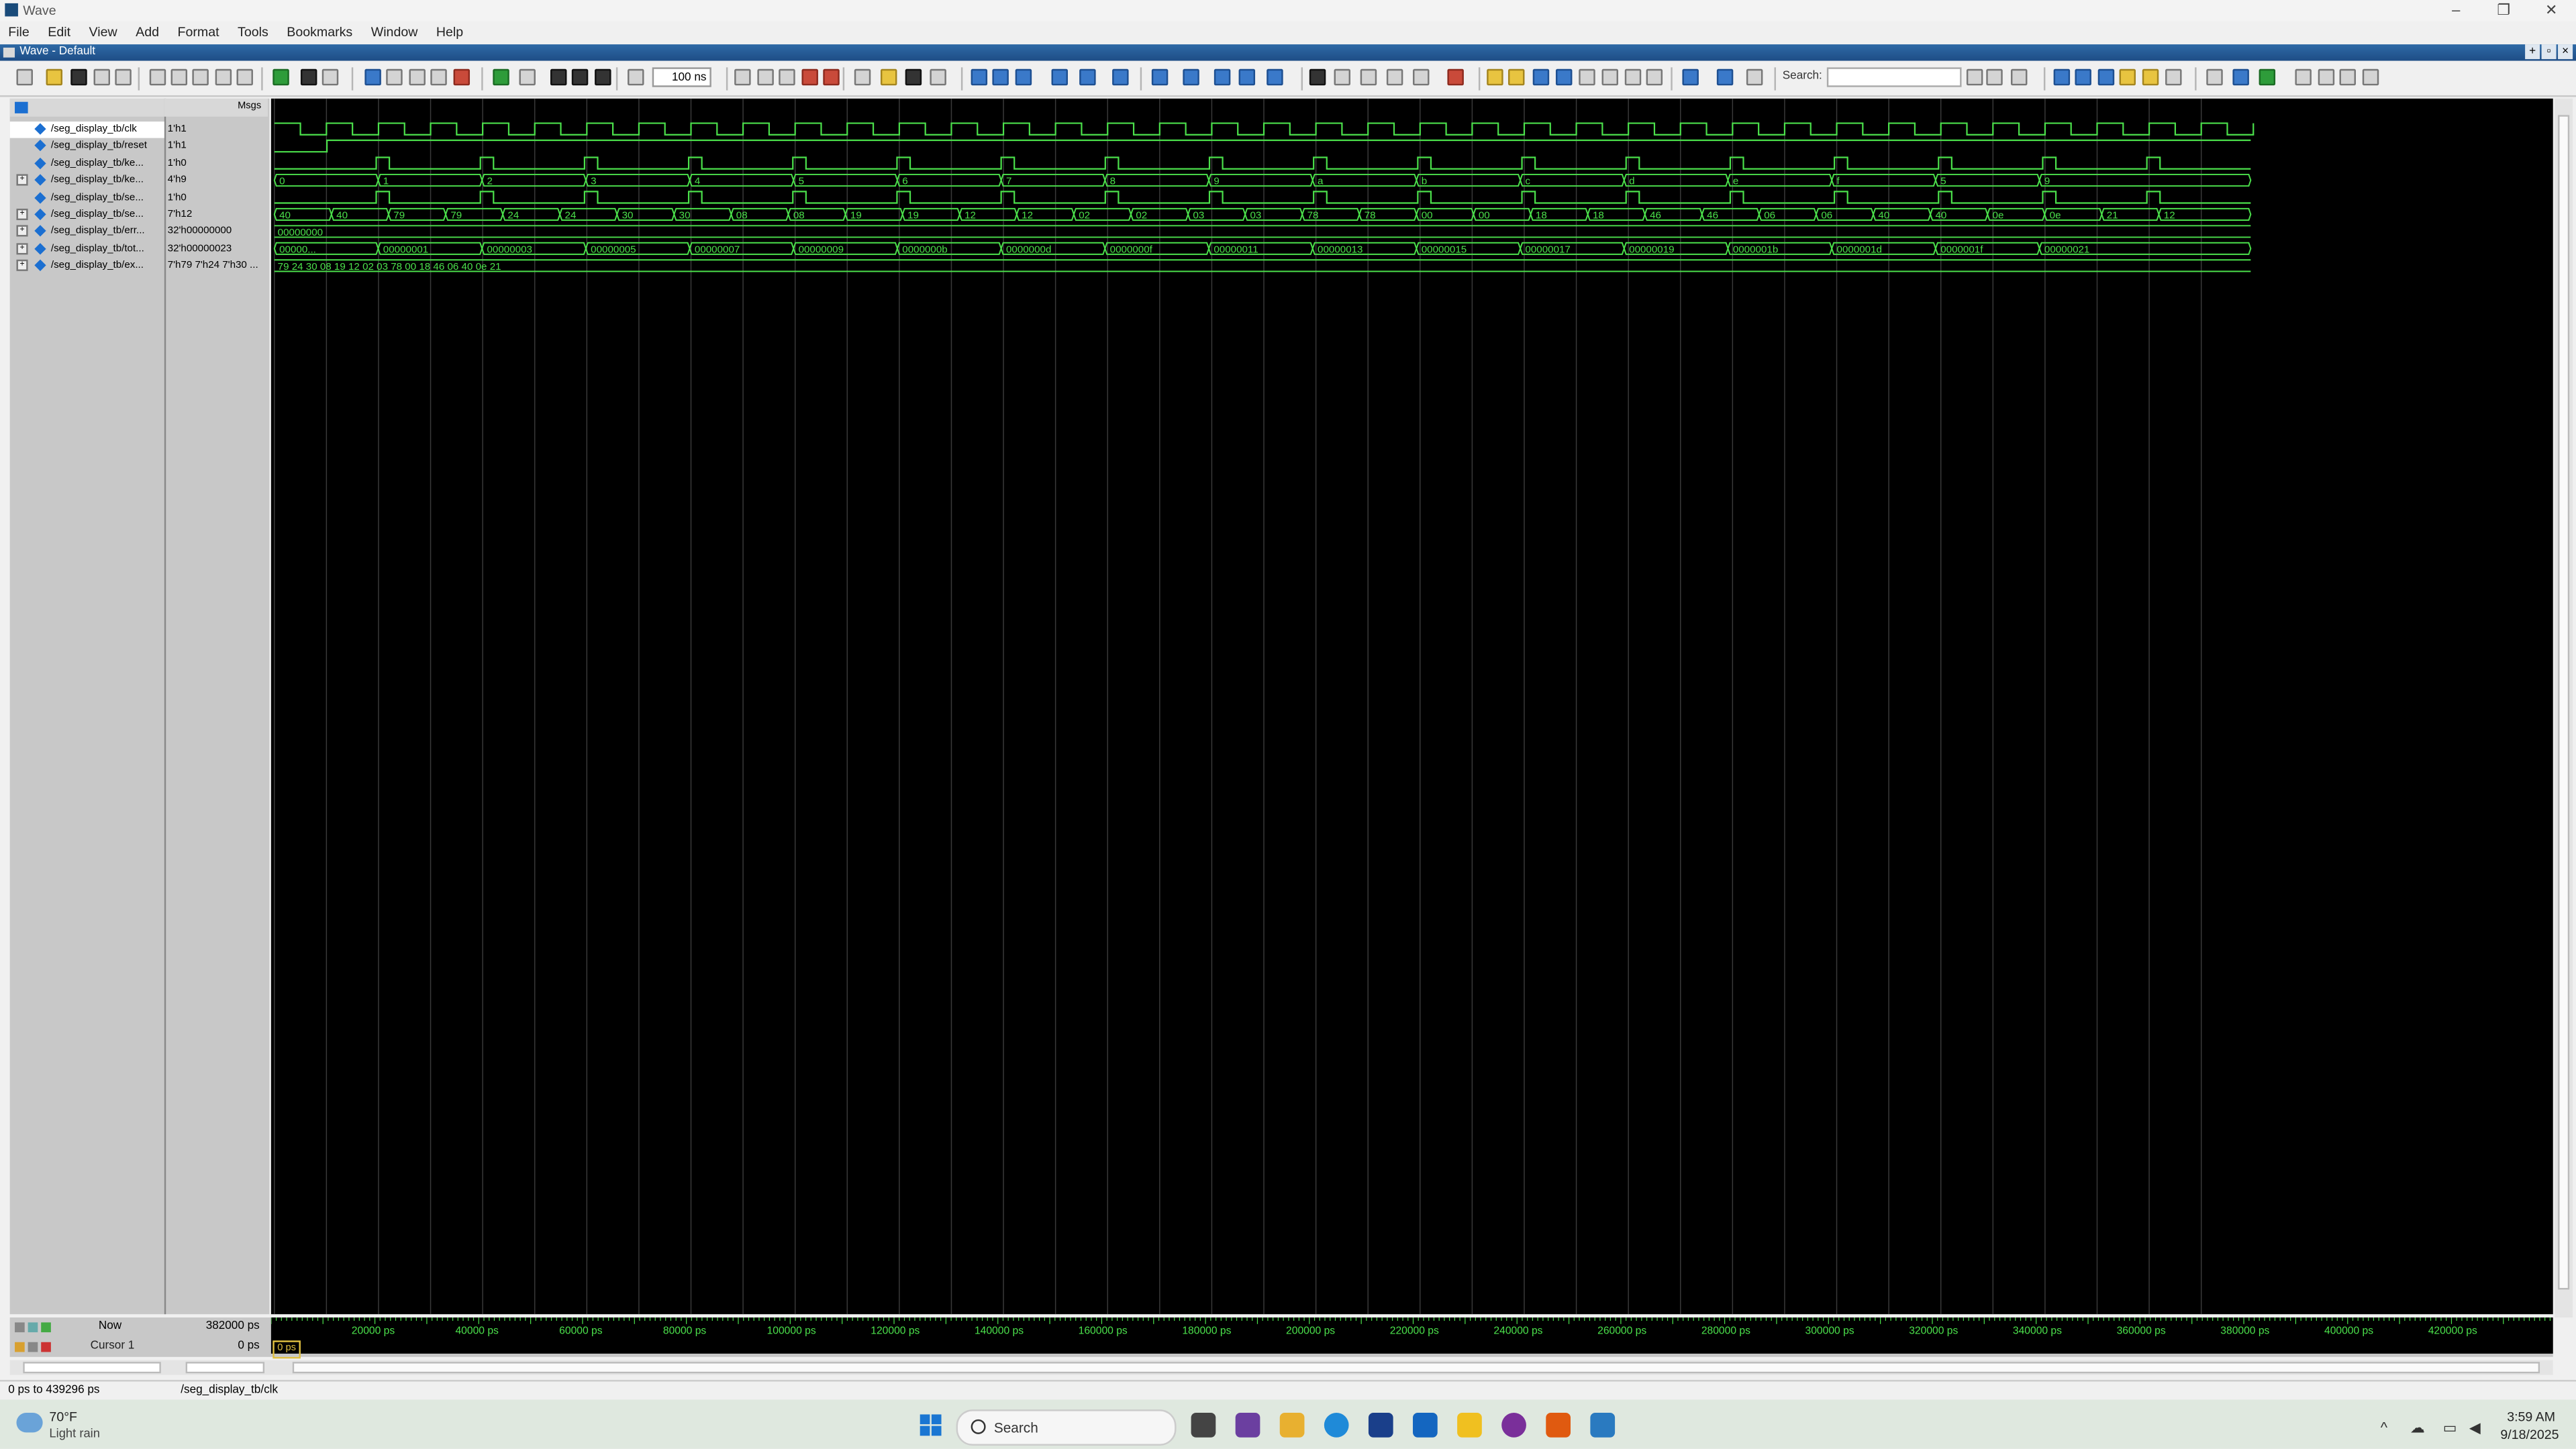  I want to click on zoom-mode-icon, so click(1342, 77).